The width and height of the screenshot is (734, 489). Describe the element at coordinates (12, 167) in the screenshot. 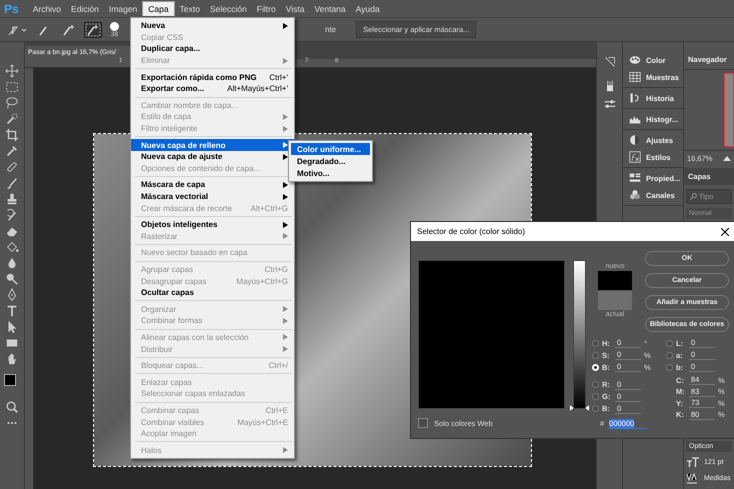

I see `bandage-icon` at that location.